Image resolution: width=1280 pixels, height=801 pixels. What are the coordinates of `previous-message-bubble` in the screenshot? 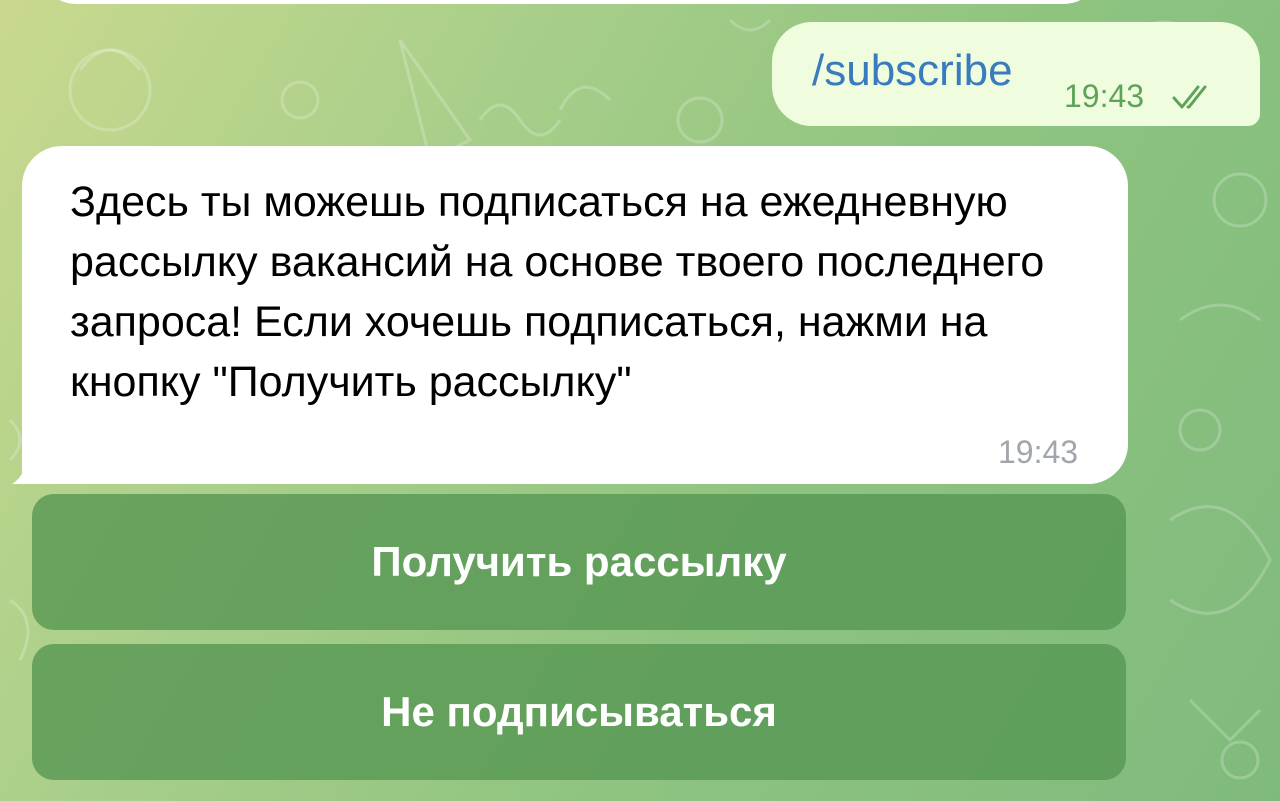 It's located at (570, 2).